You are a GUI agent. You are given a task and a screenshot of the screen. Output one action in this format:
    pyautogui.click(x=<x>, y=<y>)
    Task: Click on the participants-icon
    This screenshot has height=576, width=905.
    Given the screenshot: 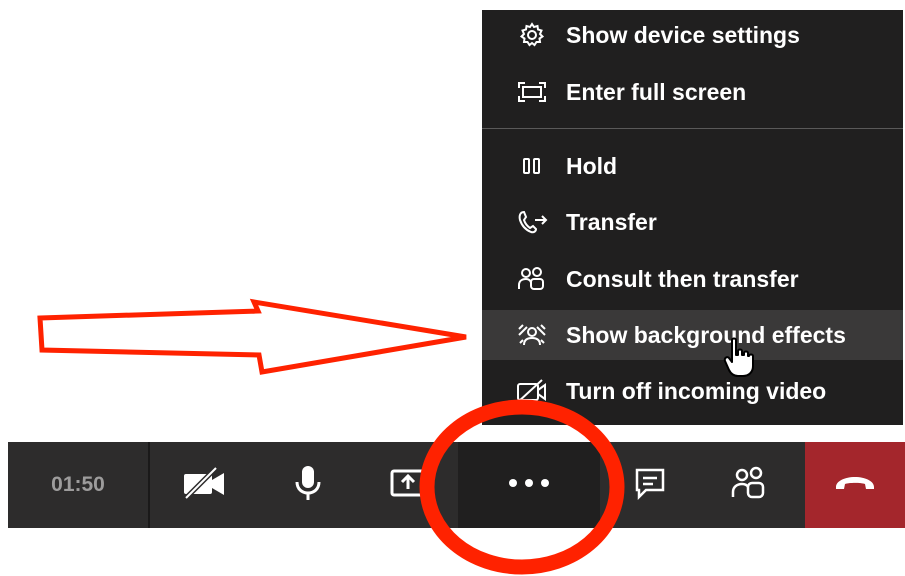 What is the action you would take?
    pyautogui.click(x=750, y=485)
    